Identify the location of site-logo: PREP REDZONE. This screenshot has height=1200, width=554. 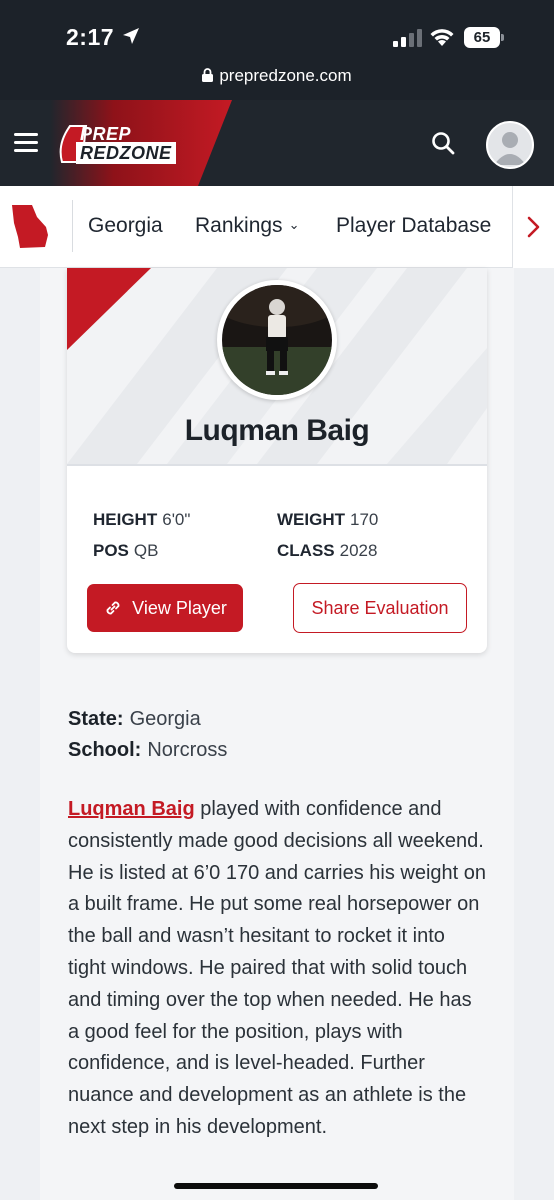
(119, 144).